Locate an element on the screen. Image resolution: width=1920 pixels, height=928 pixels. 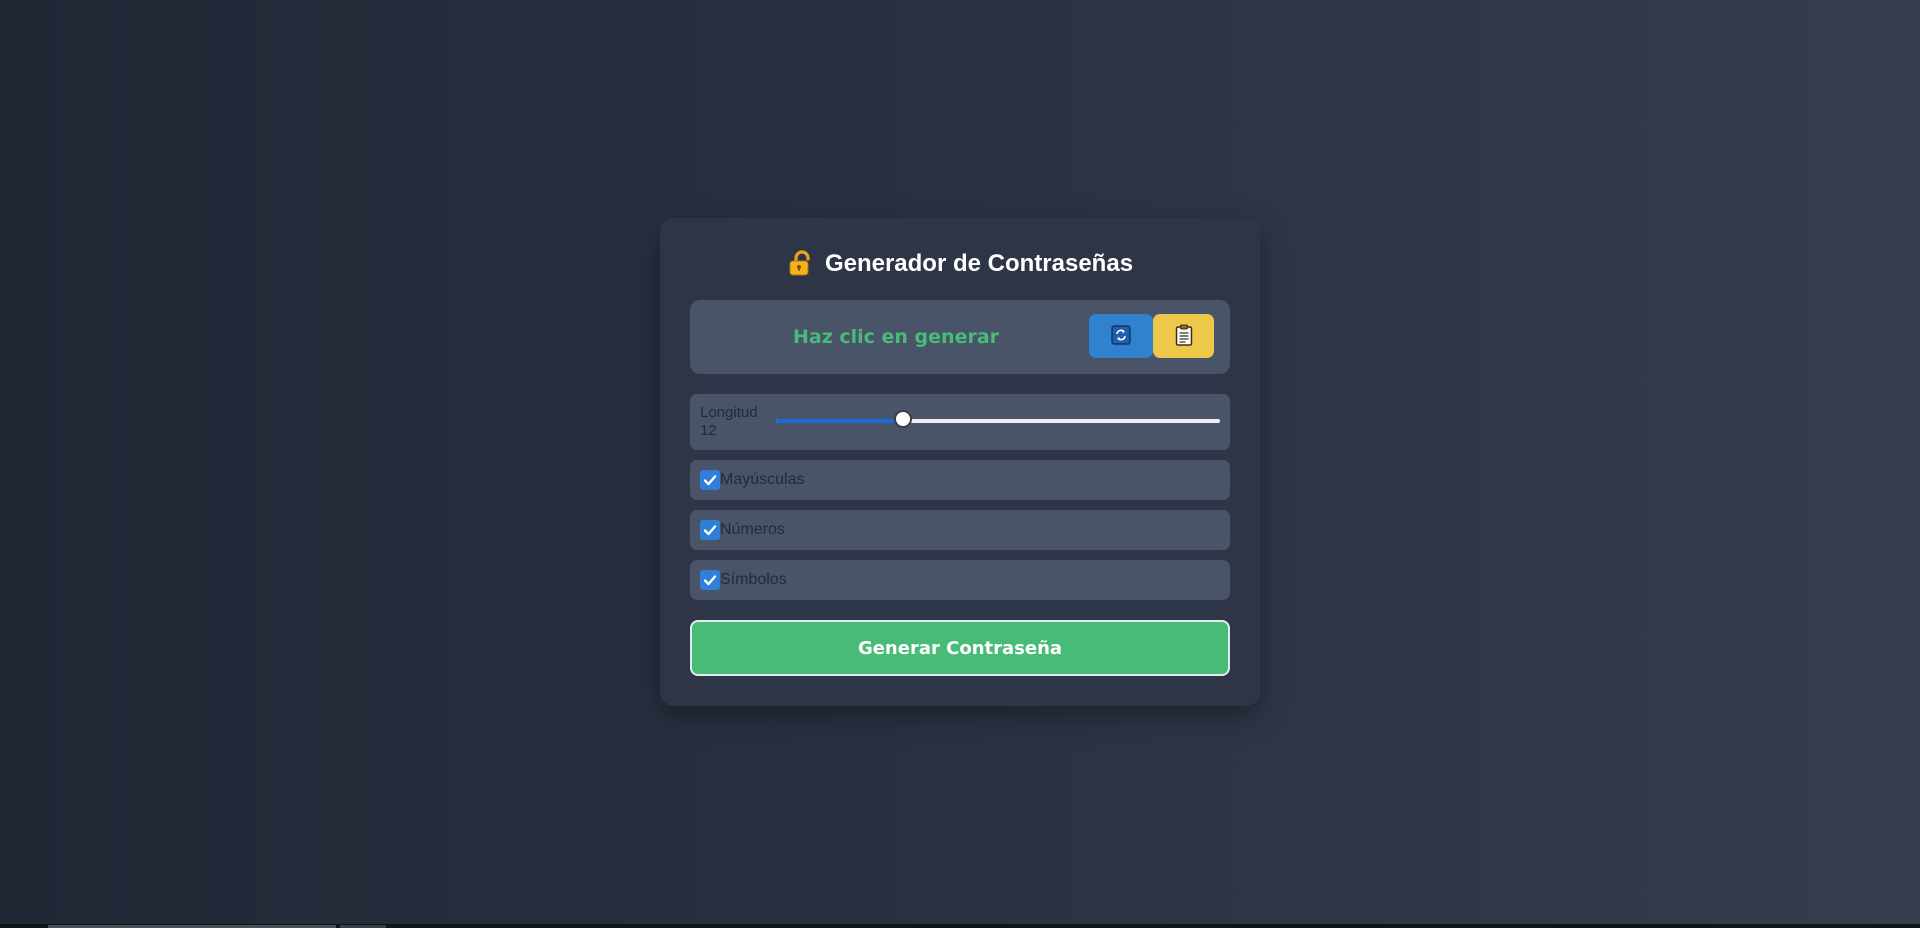
option-symbols: Símbolos is located at coordinates (960, 580).